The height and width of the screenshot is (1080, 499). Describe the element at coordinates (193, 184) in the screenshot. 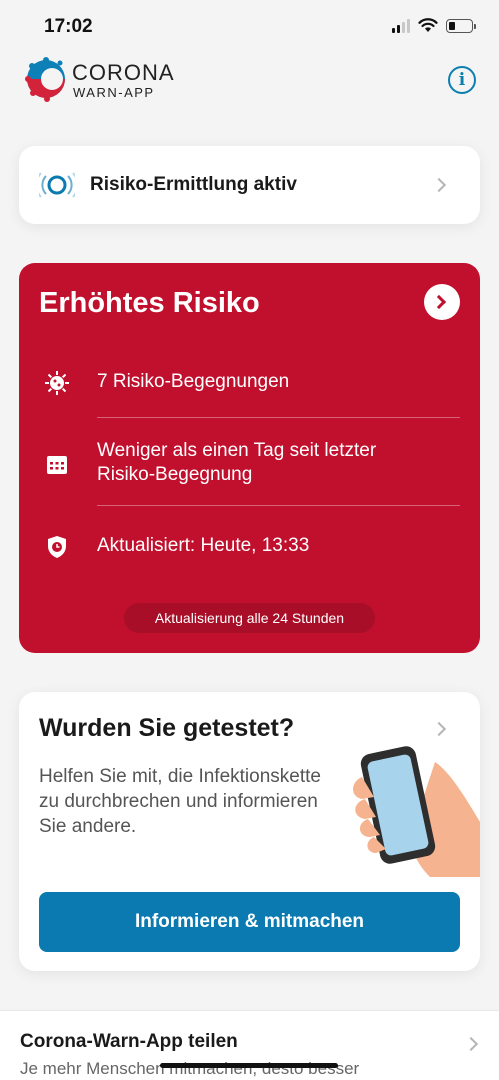

I see `tracing-status-label: Risiko-Ermittlung aktiv` at that location.